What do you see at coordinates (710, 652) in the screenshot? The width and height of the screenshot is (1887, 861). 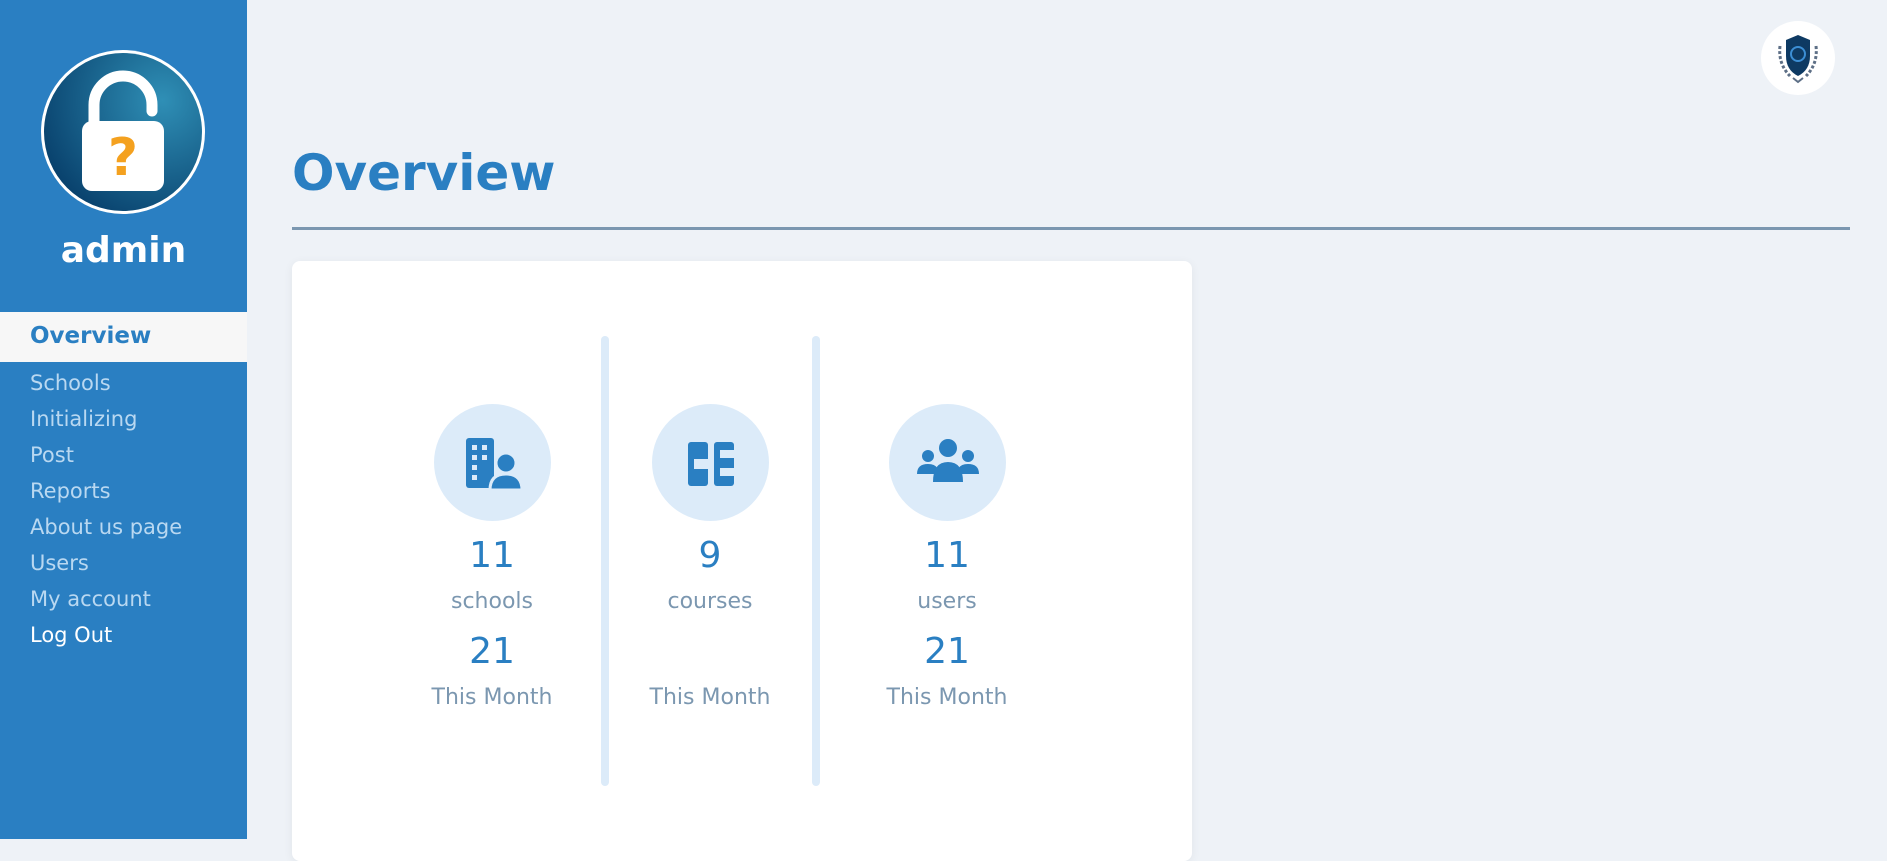 I see `stat-month-count` at bounding box center [710, 652].